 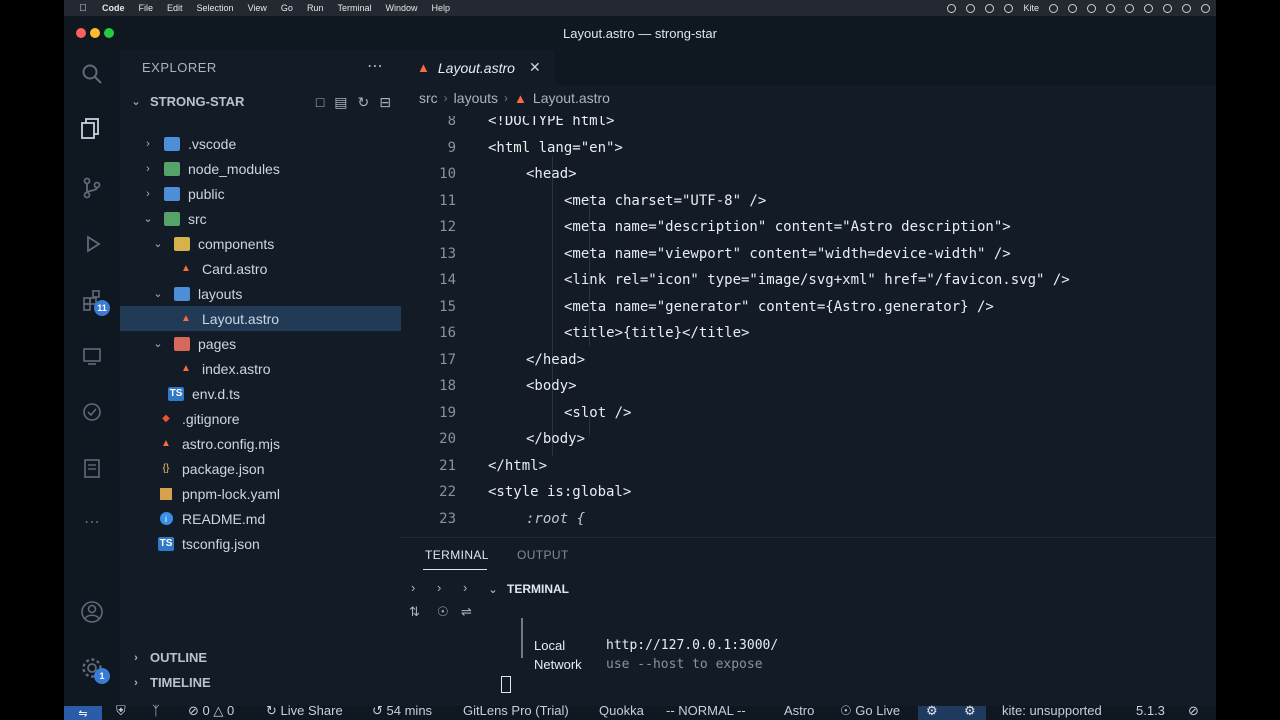 I want to click on run-debug-icon, so click(x=92, y=244).